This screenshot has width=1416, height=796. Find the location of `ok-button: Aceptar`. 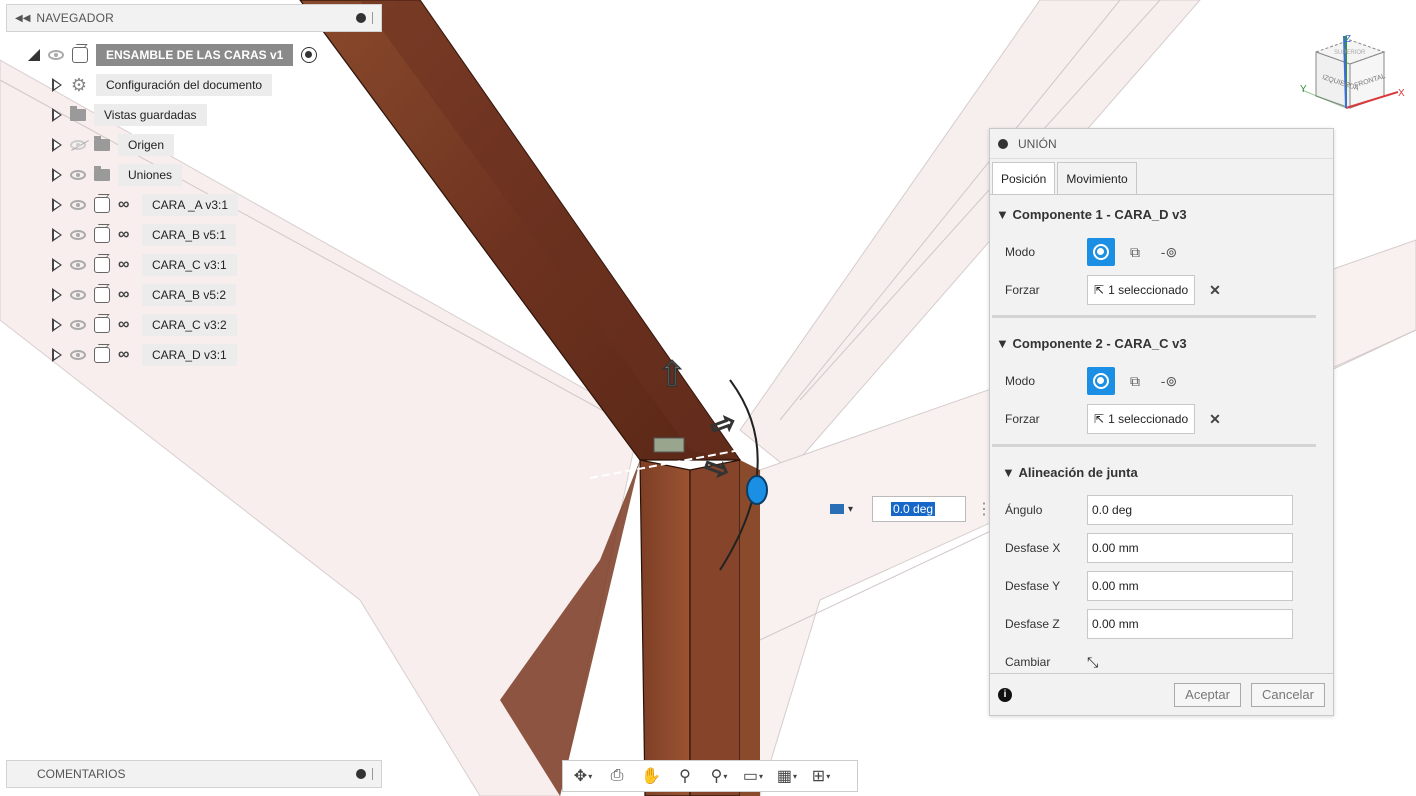

ok-button: Aceptar is located at coordinates (1207, 694).